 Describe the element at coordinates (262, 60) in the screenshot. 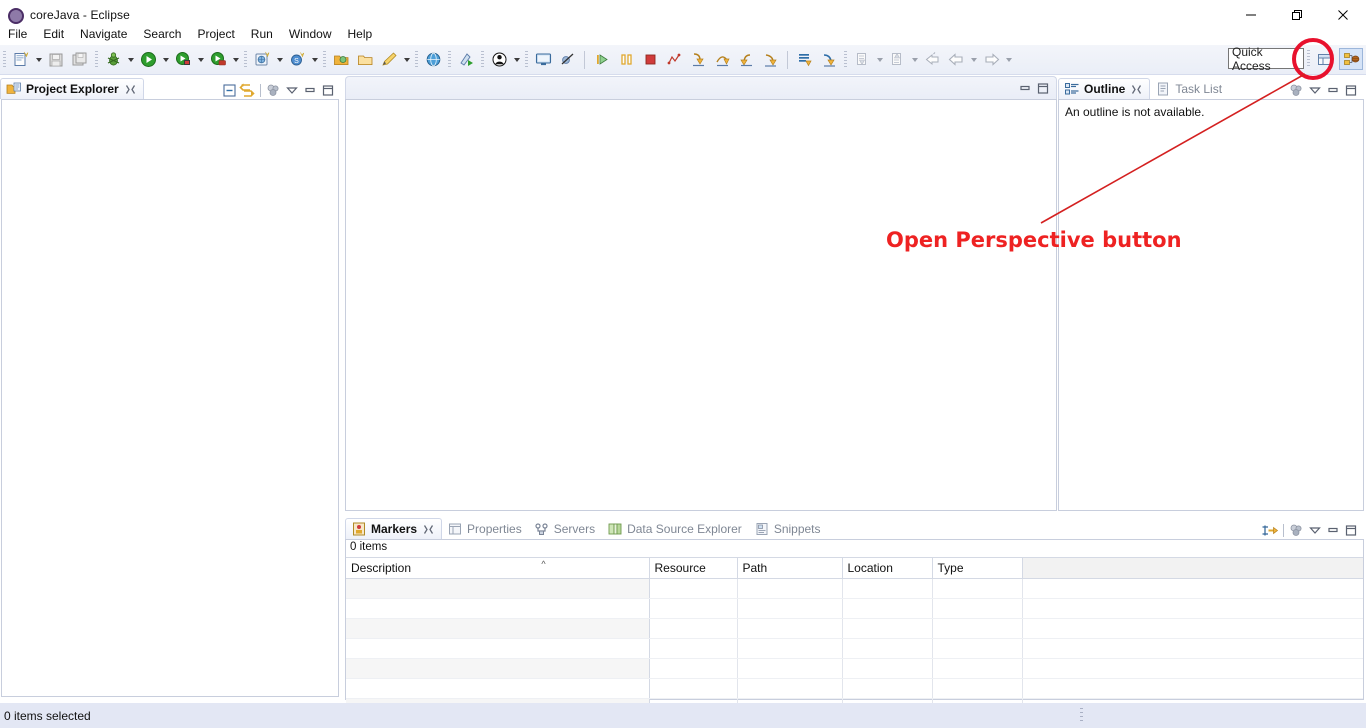

I see `new-java-project-icon` at that location.